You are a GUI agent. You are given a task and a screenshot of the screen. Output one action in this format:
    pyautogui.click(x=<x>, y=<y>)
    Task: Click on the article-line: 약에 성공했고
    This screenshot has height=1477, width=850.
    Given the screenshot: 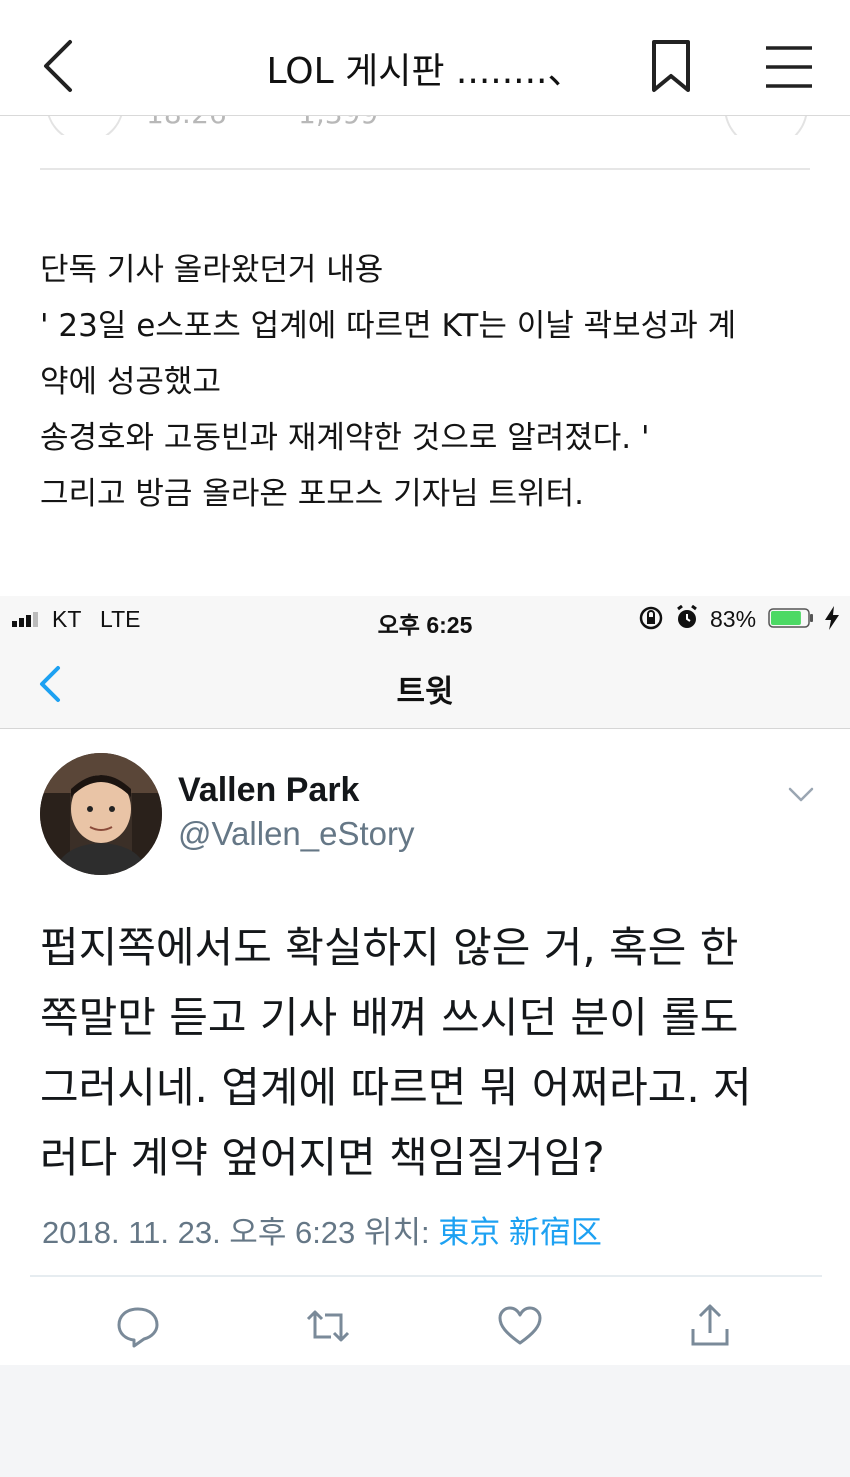 What is the action you would take?
    pyautogui.click(x=130, y=382)
    